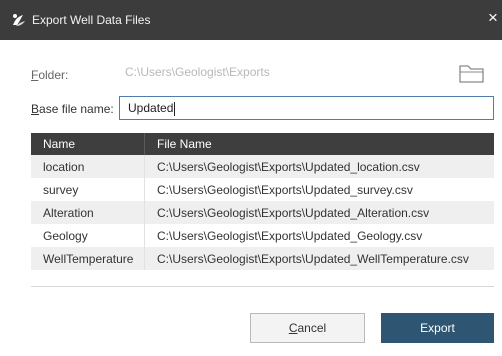 The image size is (502, 356). Describe the element at coordinates (19, 20) in the screenshot. I see `app-logo-icon` at that location.